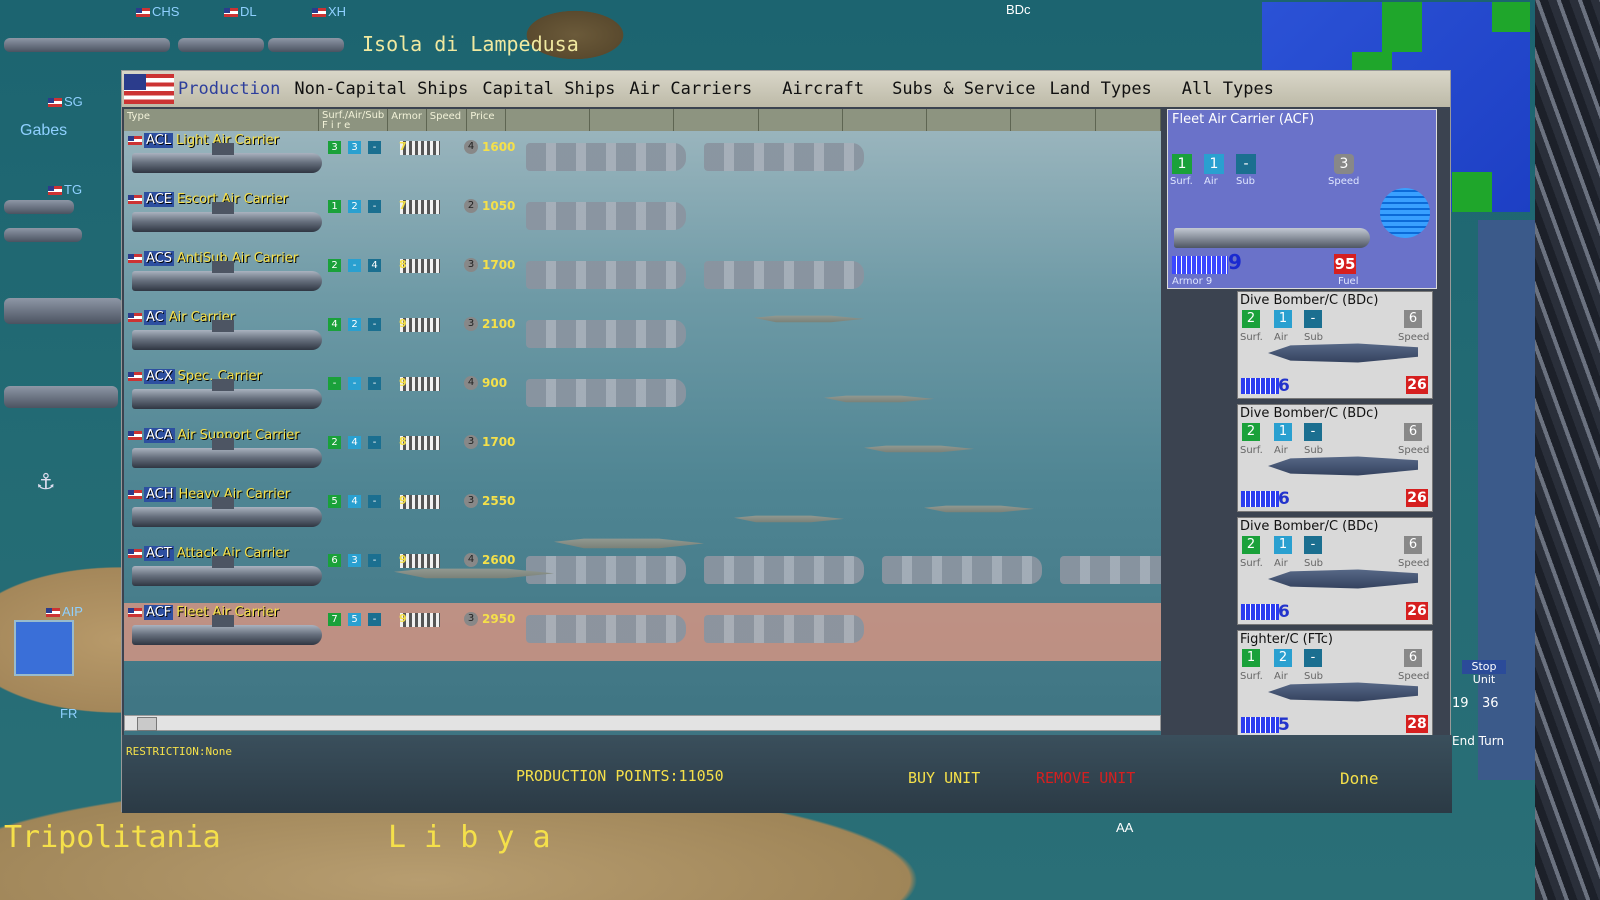 This screenshot has height=900, width=1600. I want to click on surf-fire-value: -, so click(334, 383).